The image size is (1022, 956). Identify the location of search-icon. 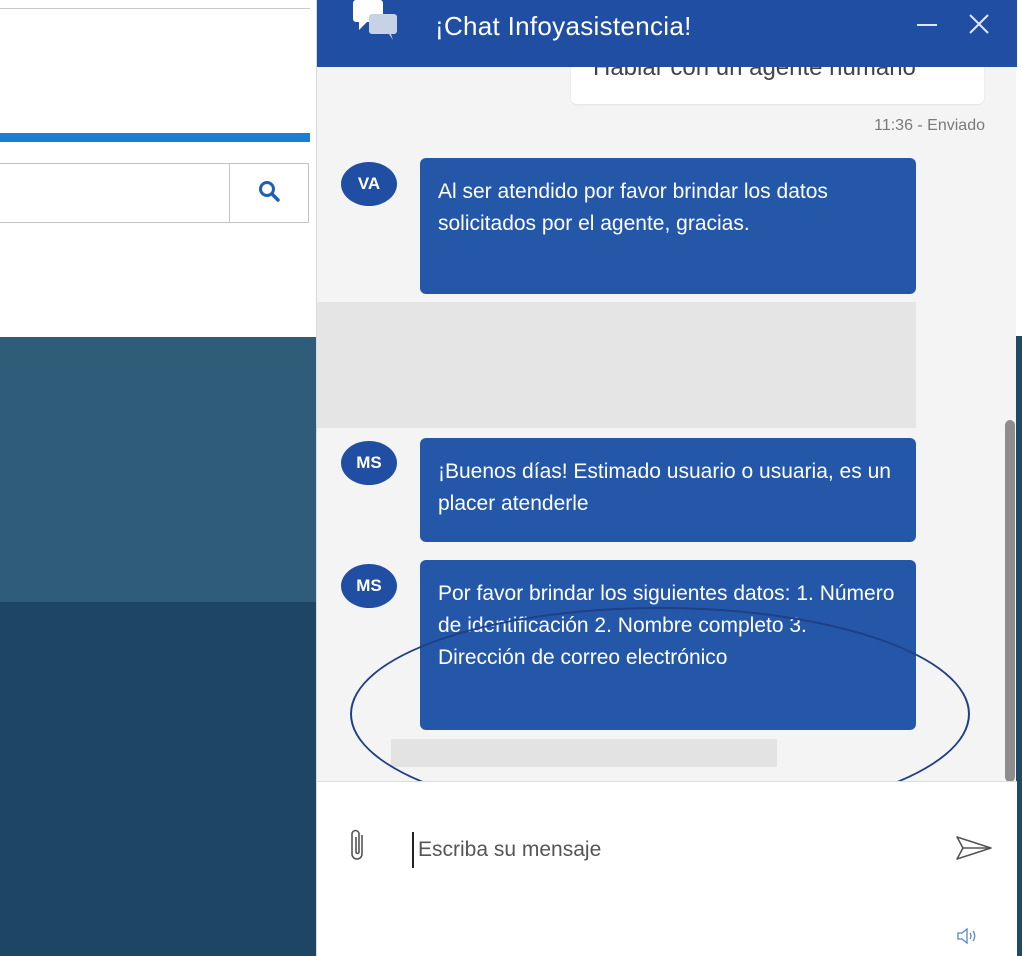
(269, 193).